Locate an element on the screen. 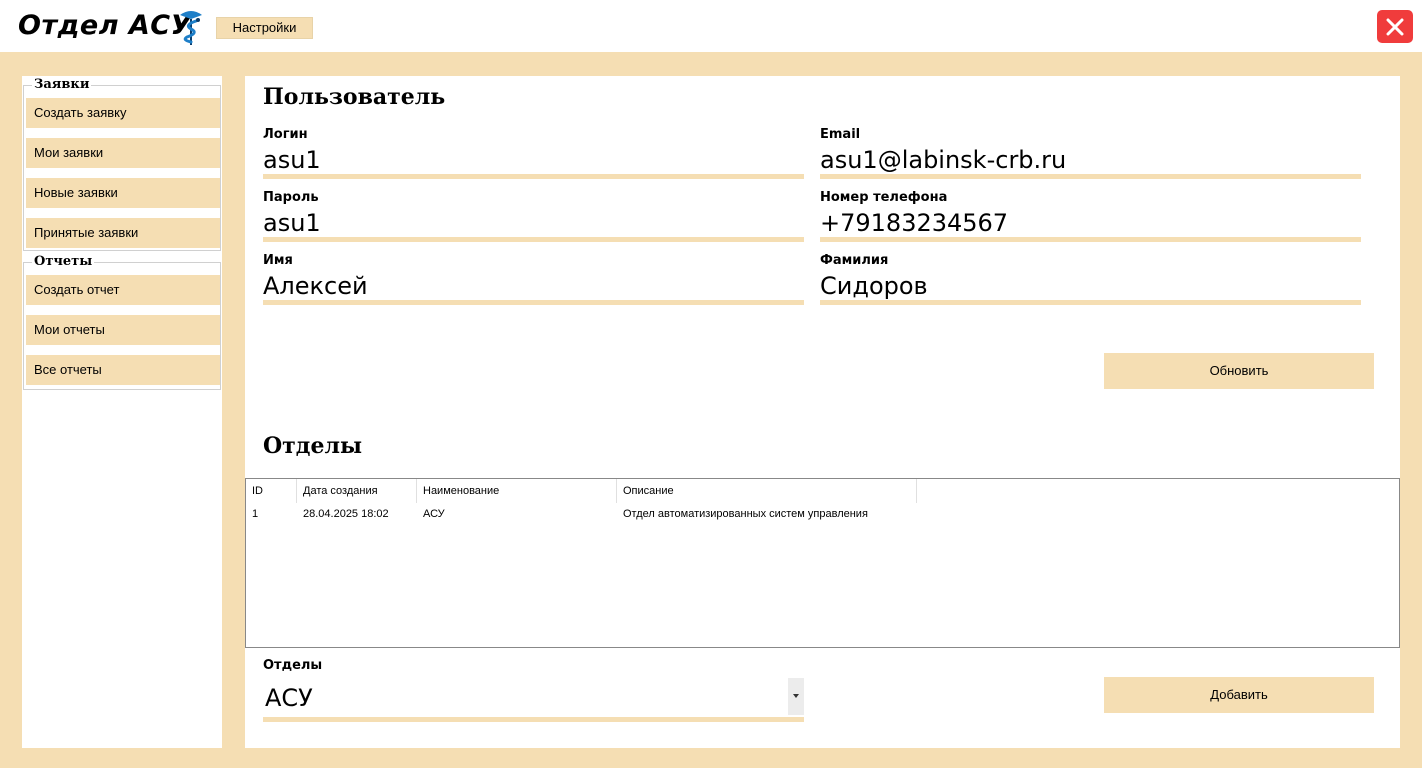 Image resolution: width=1422 pixels, height=768 pixels. email-field is located at coordinates (1090, 162).